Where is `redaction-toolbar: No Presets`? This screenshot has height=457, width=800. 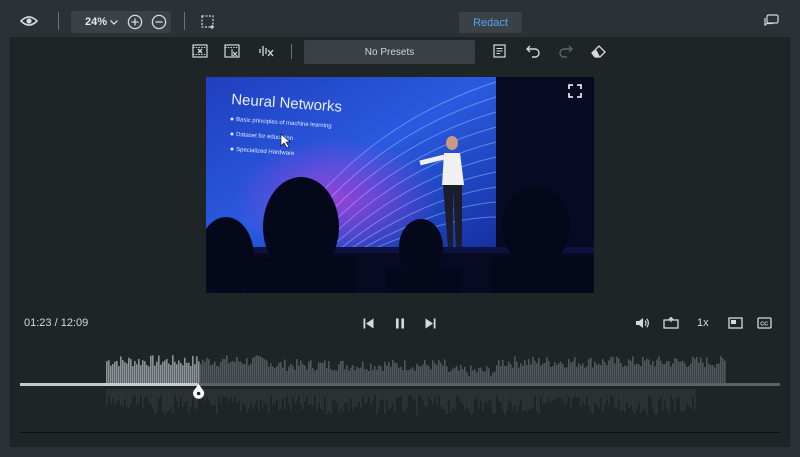 redaction-toolbar: No Presets is located at coordinates (400, 51).